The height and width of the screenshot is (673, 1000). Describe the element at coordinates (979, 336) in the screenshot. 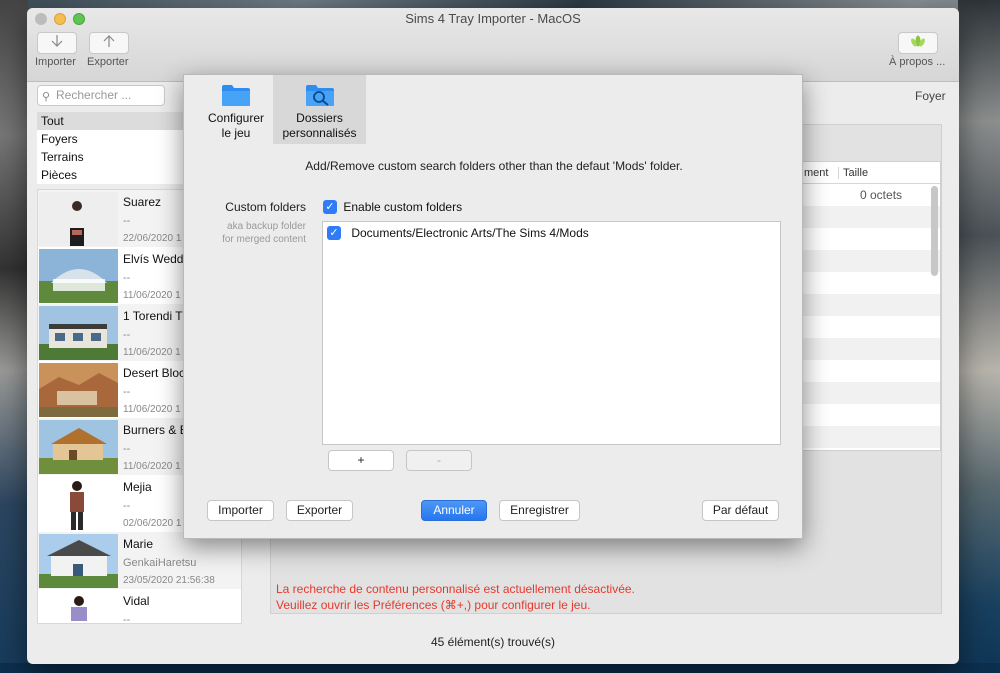

I see `desktop-background-right` at that location.